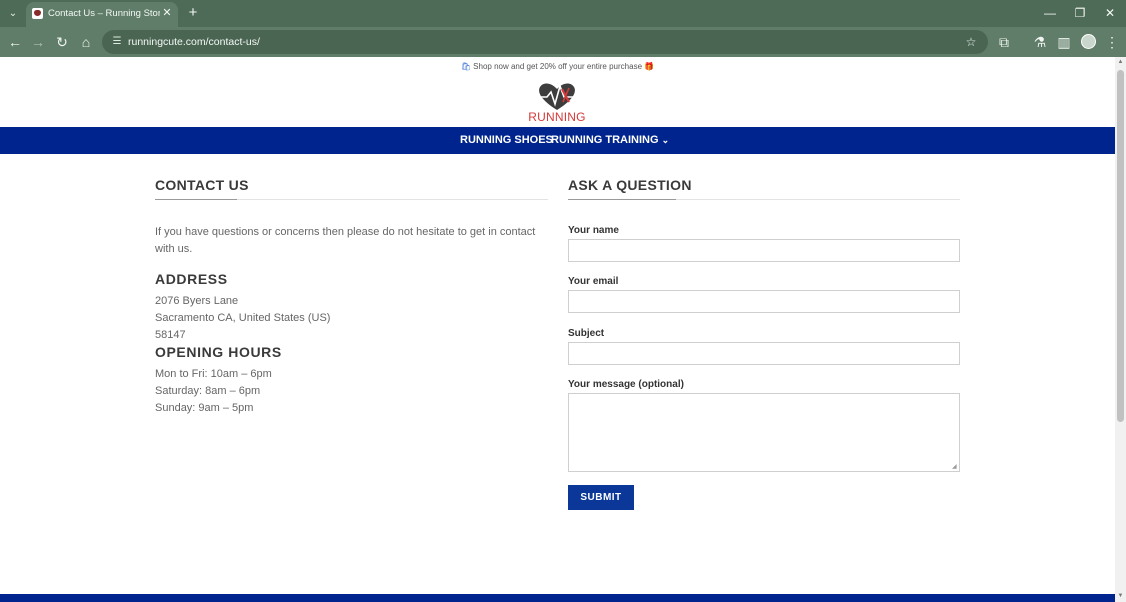  I want to click on home-button: ⌂, so click(86, 42).